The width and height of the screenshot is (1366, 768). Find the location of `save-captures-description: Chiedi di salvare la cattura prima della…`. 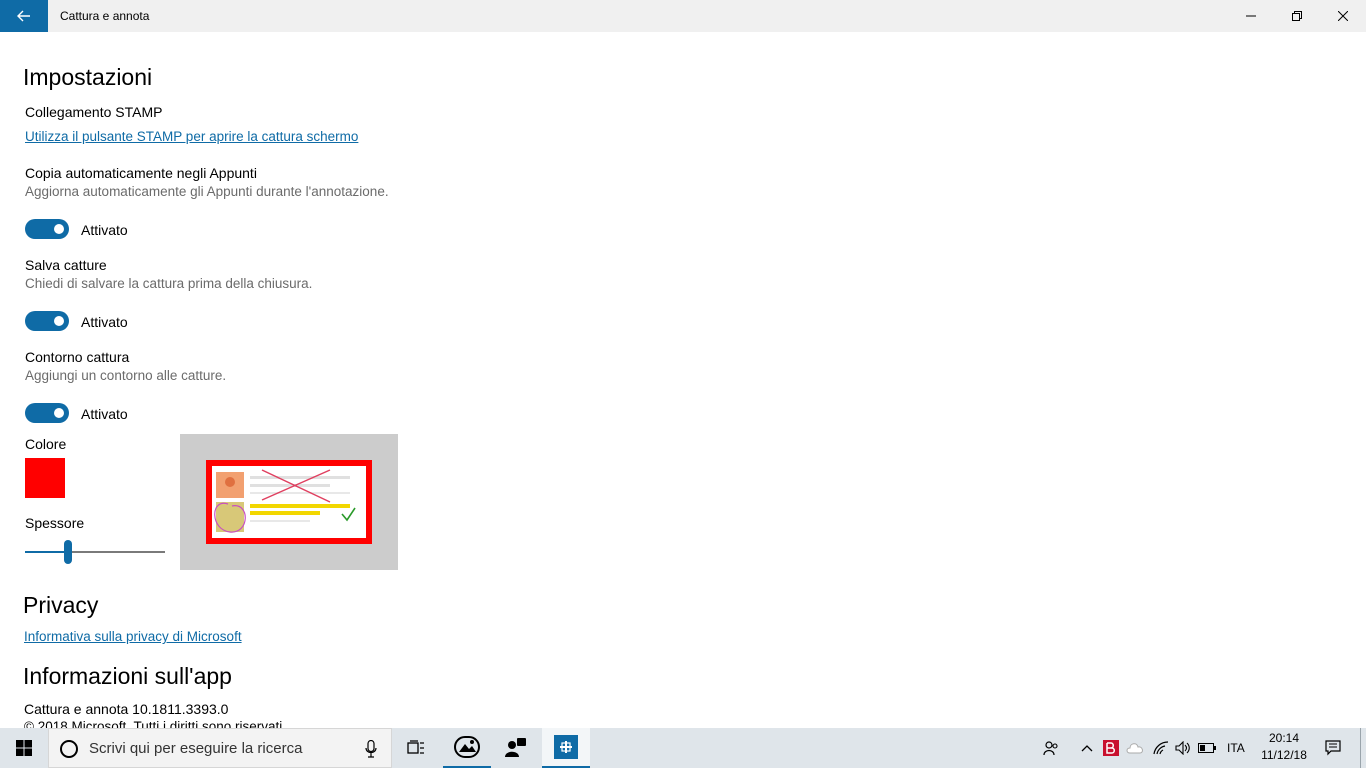

save-captures-description: Chiedi di salvare la cattura prima della… is located at coordinates (169, 283).